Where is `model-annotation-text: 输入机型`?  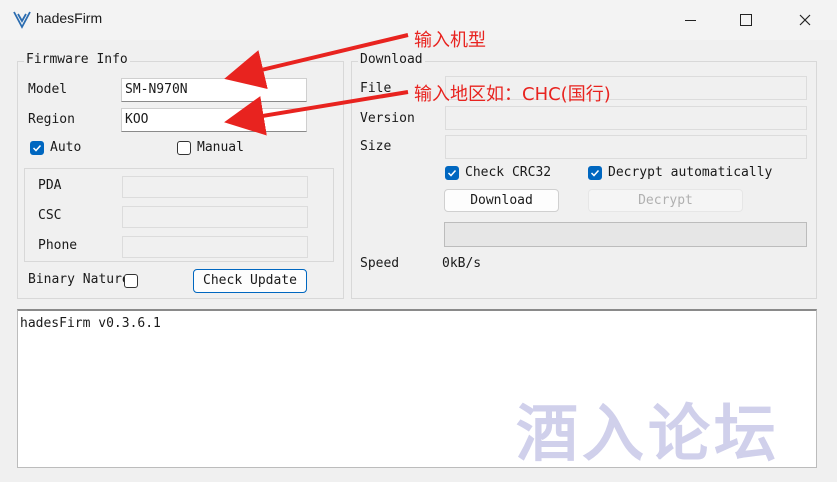 model-annotation-text: 输入机型 is located at coordinates (450, 40).